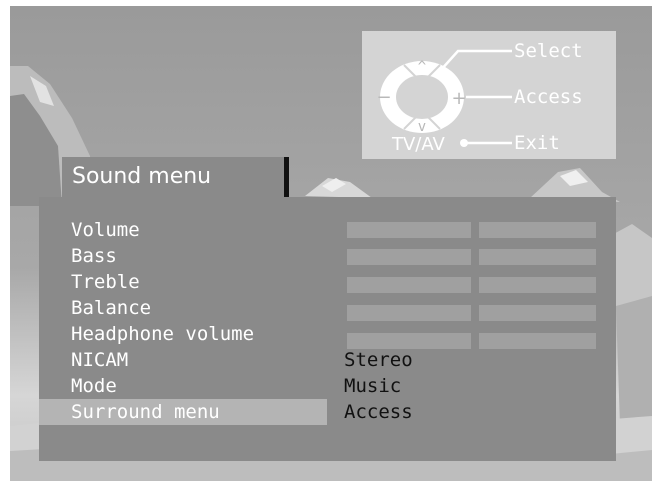 Image resolution: width=660 pixels, height=484 pixels. What do you see at coordinates (458, 98) in the screenshot?
I see `plus-icon: +` at bounding box center [458, 98].